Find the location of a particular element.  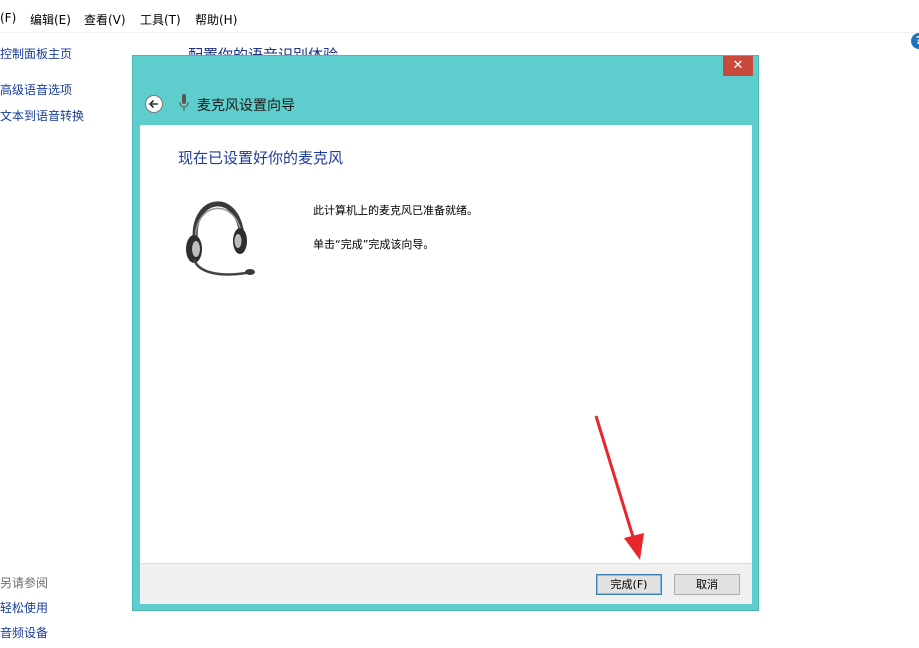

menu-help: 帮助(H) is located at coordinates (216, 19).